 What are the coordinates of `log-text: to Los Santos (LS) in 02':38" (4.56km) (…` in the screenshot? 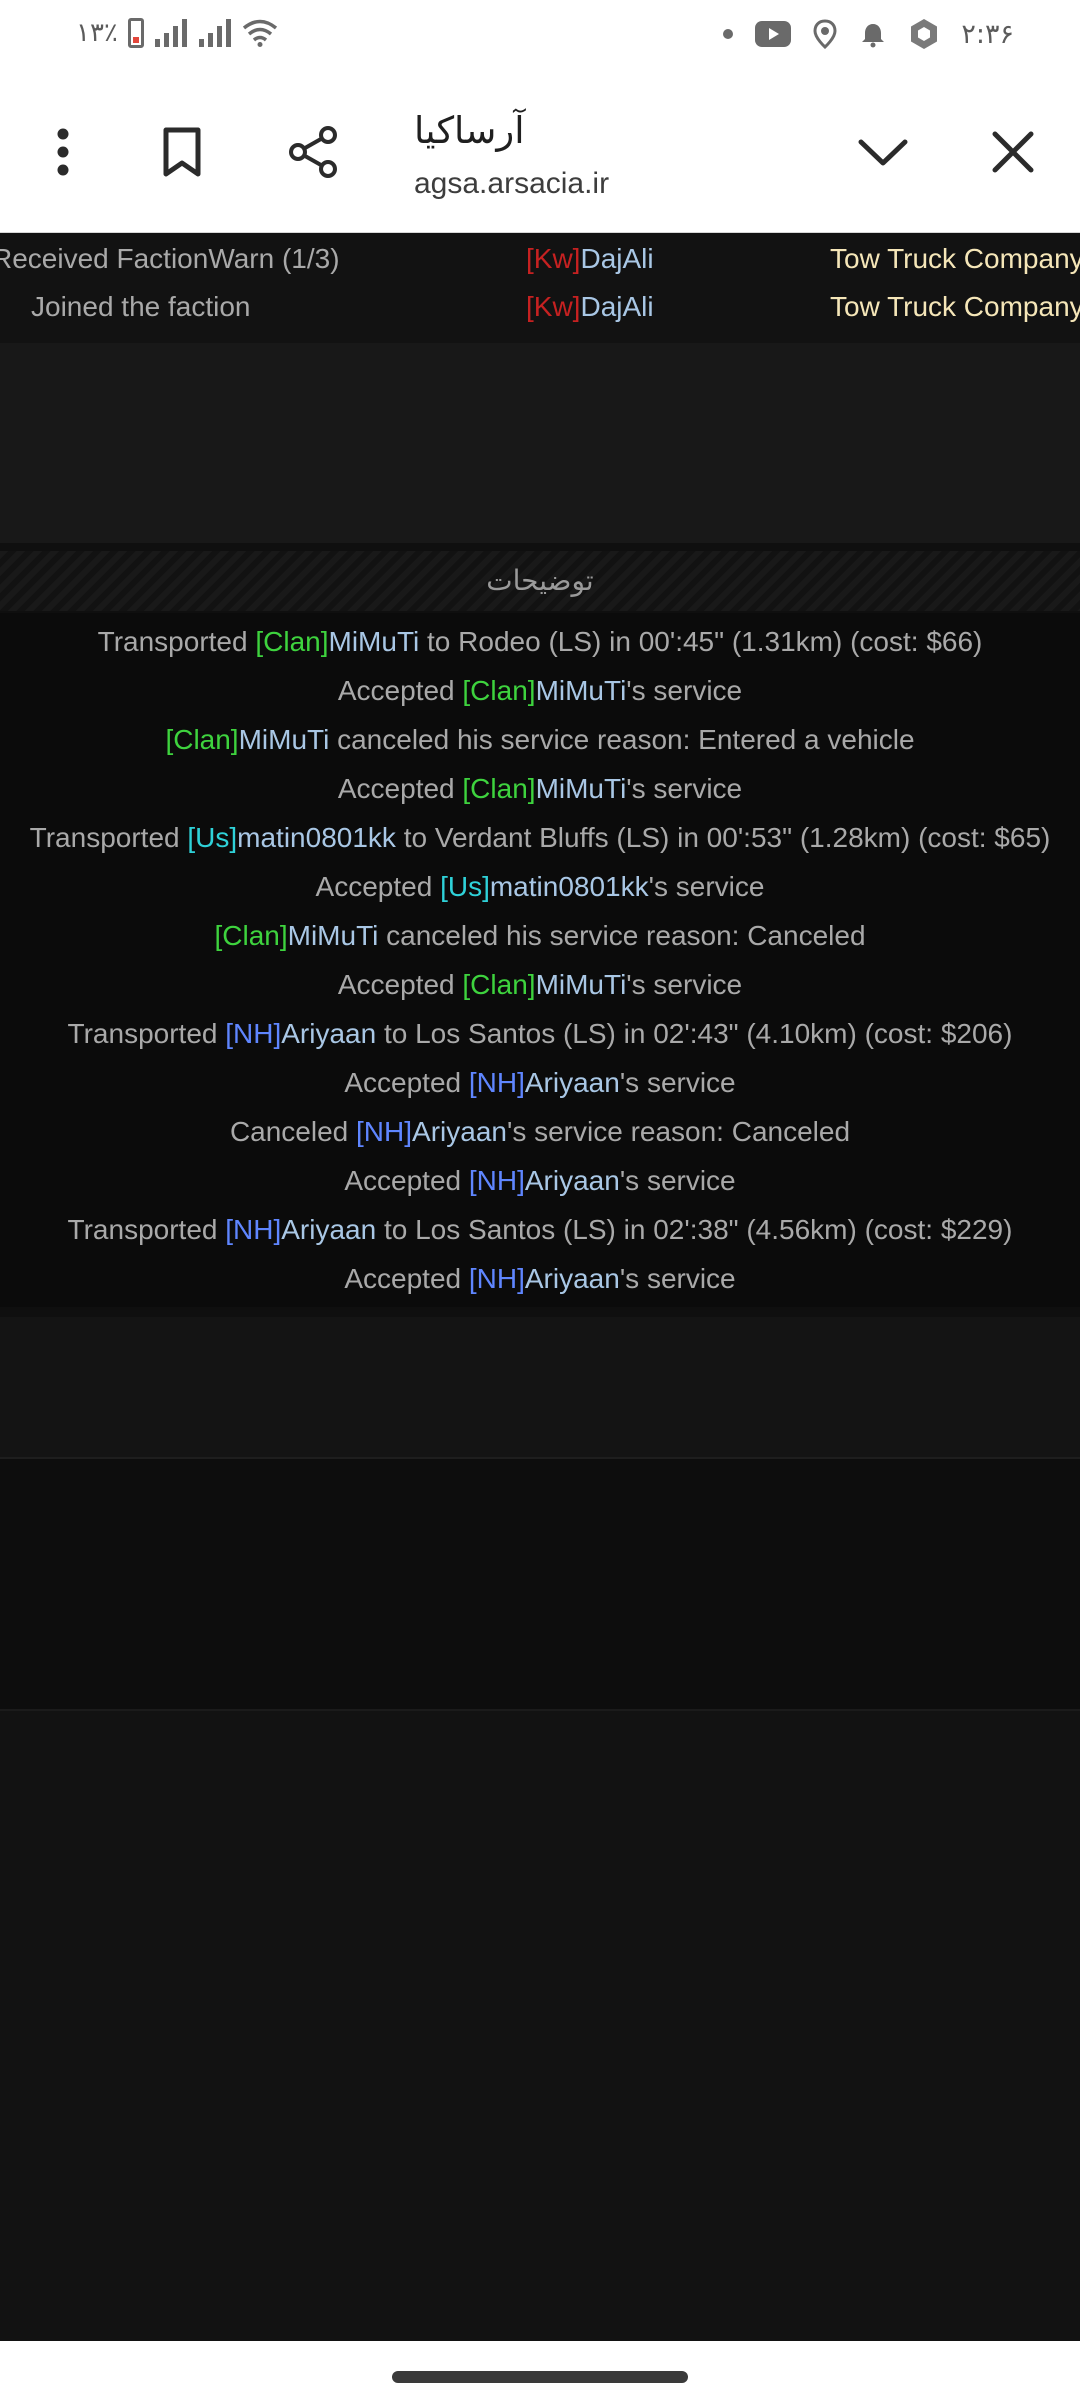 It's located at (694, 1229).